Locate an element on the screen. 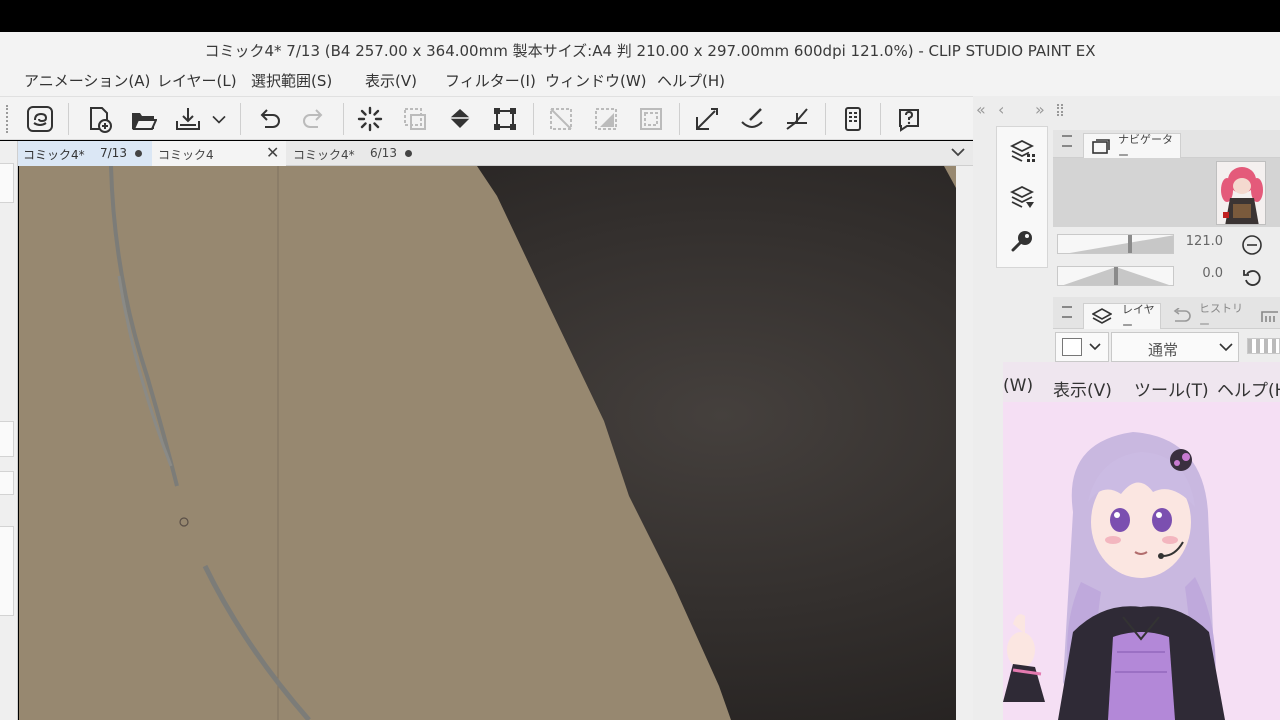  menu-view: 表示(V) is located at coordinates (391, 80).